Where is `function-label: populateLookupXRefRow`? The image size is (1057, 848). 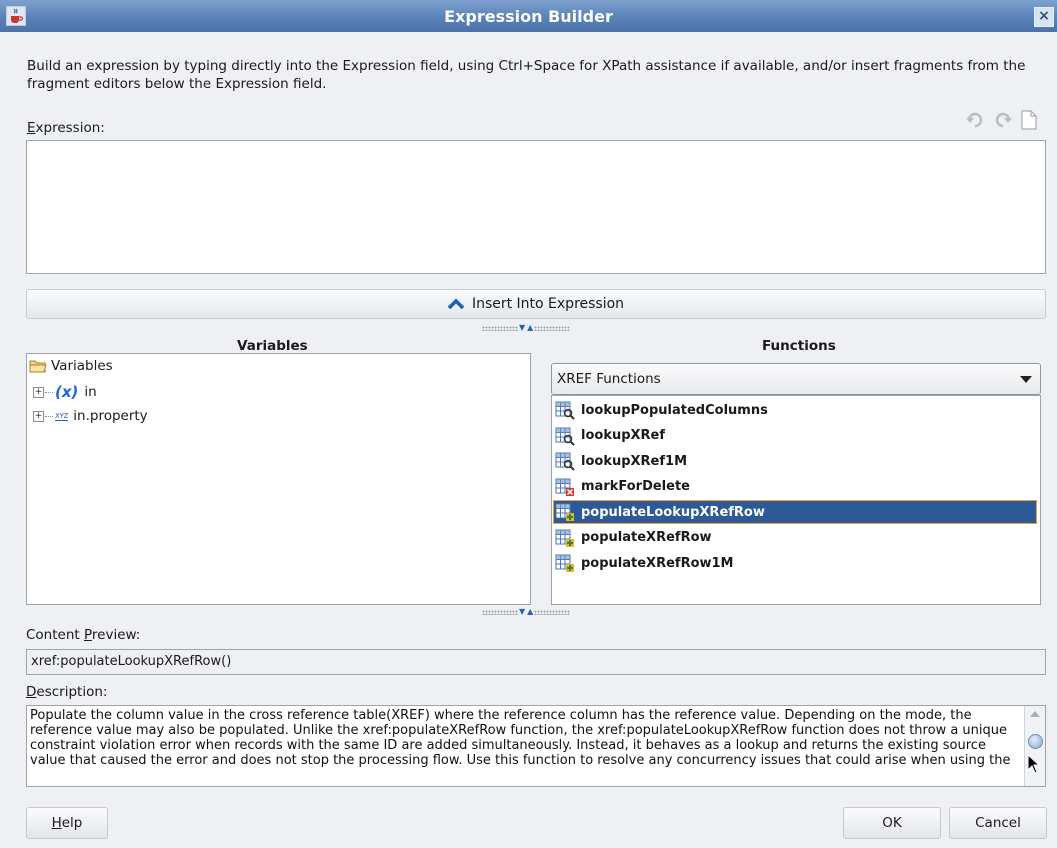 function-label: populateLookupXRefRow is located at coordinates (673, 512).